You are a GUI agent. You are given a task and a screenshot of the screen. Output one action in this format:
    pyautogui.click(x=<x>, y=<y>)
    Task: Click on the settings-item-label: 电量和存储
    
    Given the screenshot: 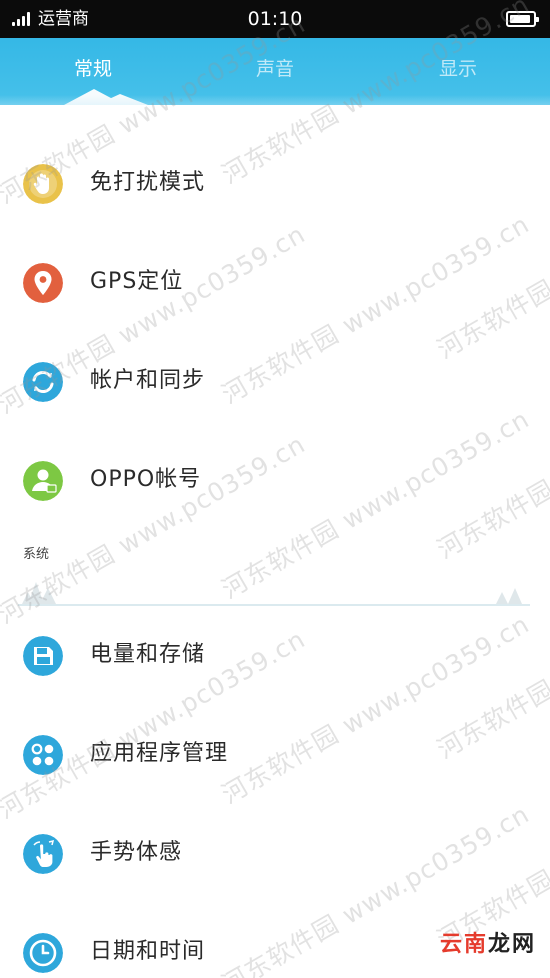 What is the action you would take?
    pyautogui.click(x=148, y=654)
    